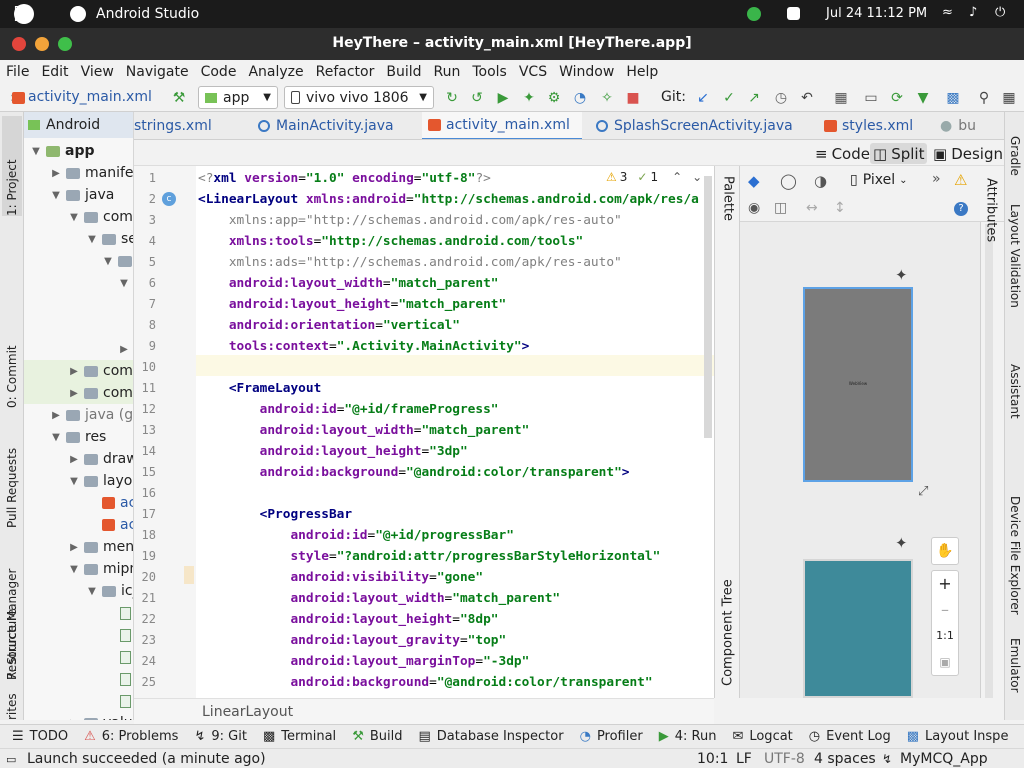  Describe the element at coordinates (62, 151) in the screenshot. I see `tree-item-app: ▼ app` at that location.